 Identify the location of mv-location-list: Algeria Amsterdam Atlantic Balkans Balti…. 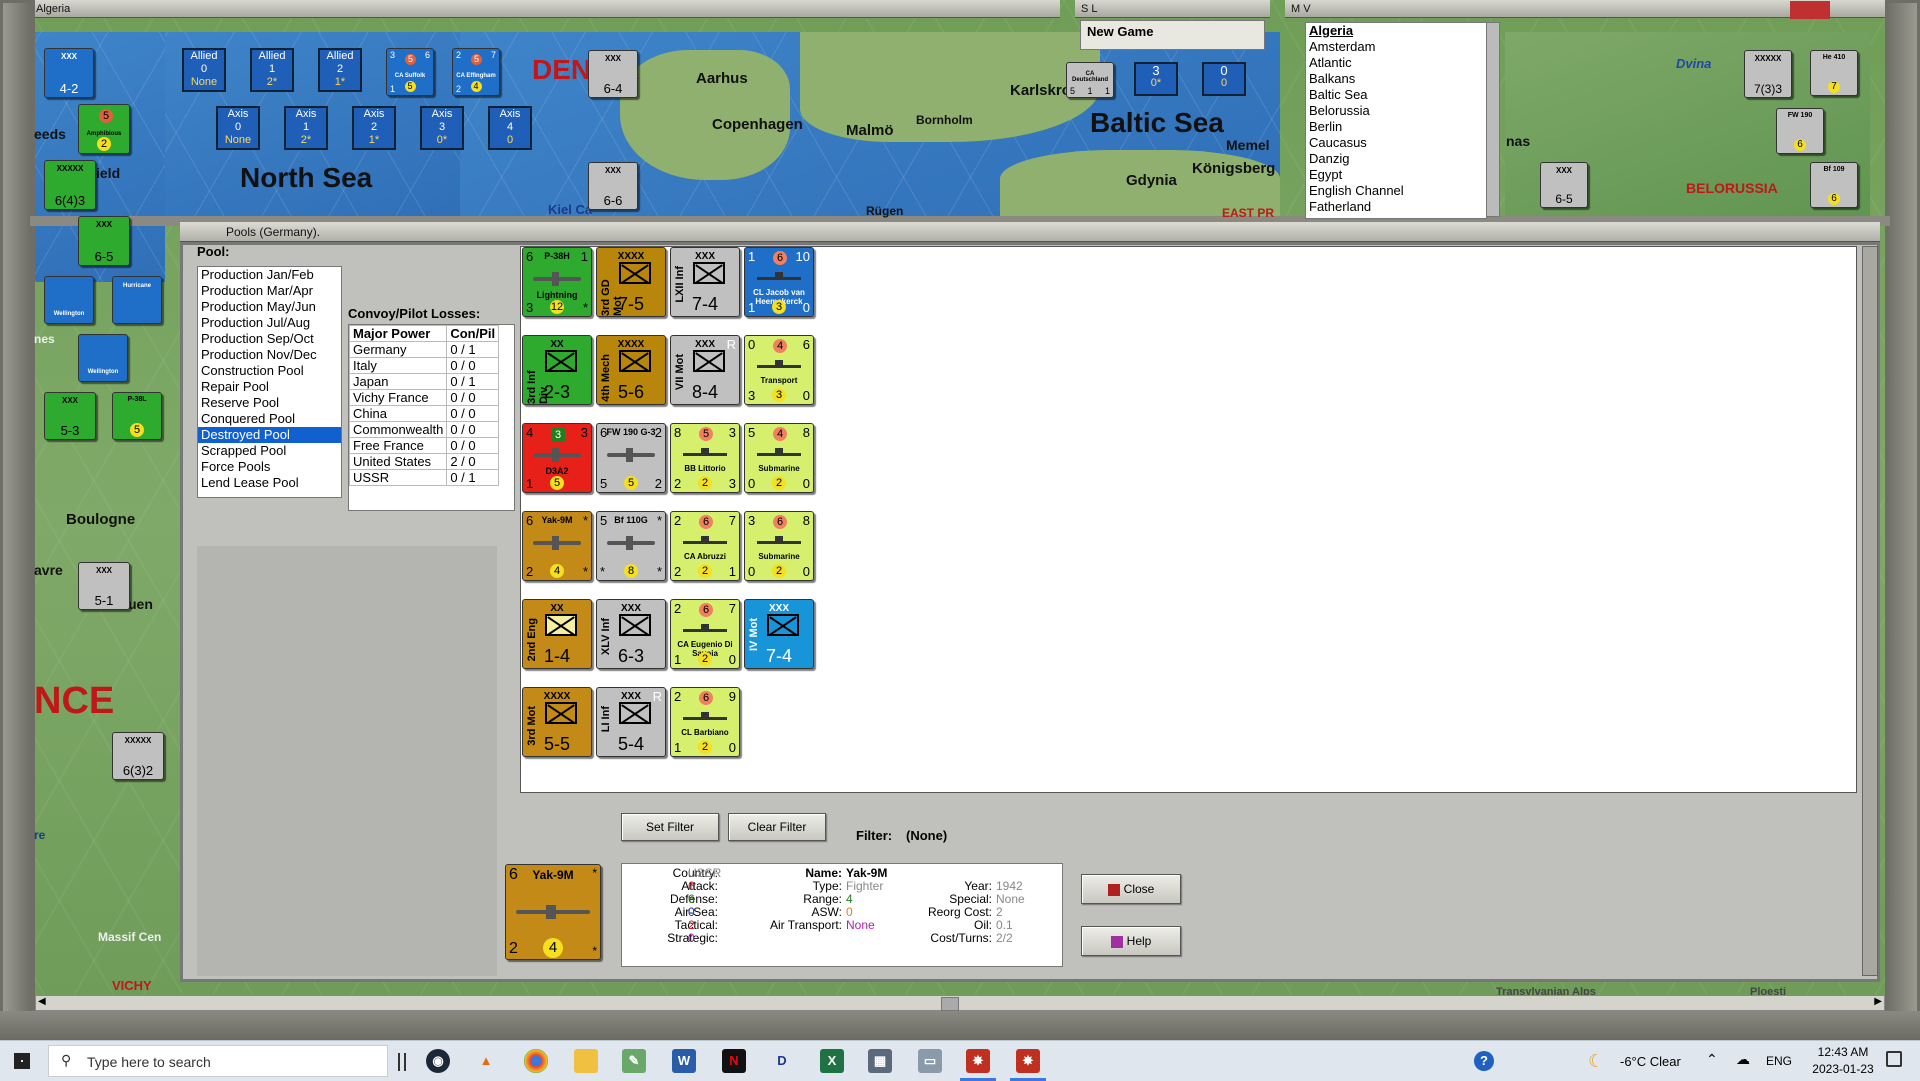
(1396, 120).